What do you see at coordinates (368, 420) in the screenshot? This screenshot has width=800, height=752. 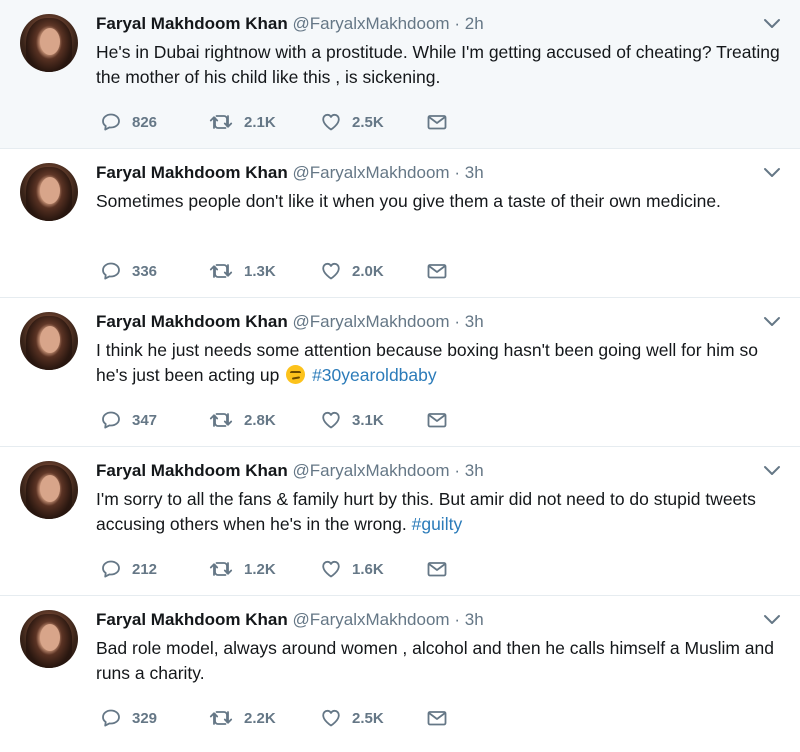 I see `like-count: 3.1K` at bounding box center [368, 420].